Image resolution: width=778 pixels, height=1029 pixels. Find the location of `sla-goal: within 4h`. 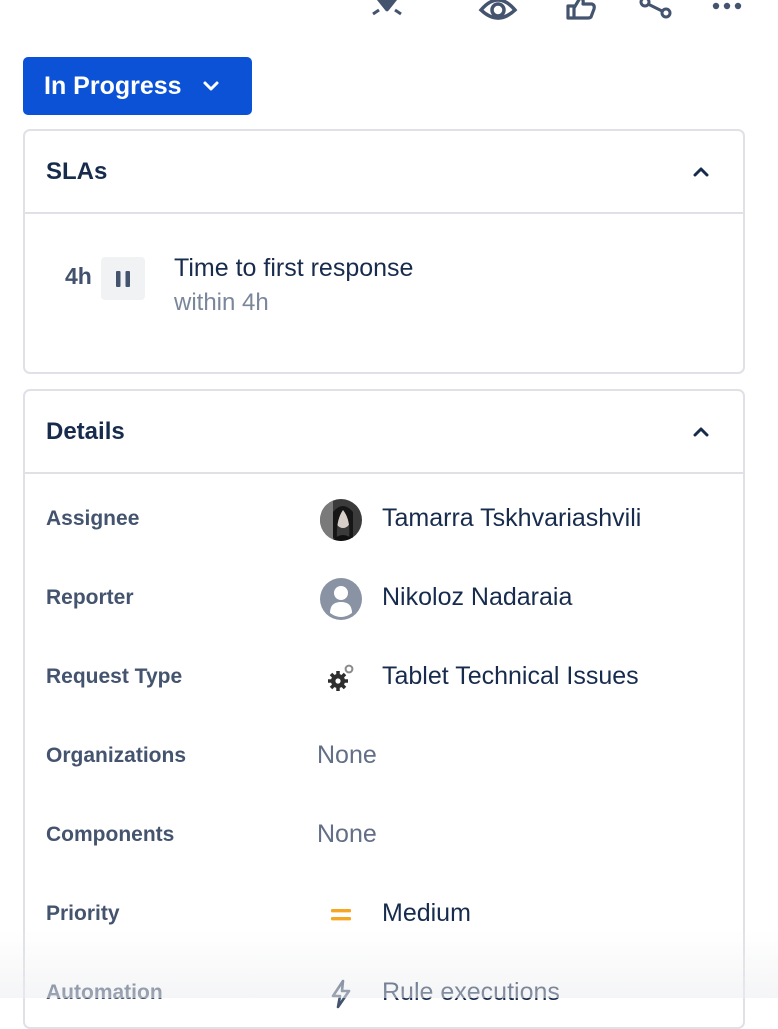

sla-goal: within 4h is located at coordinates (221, 302).